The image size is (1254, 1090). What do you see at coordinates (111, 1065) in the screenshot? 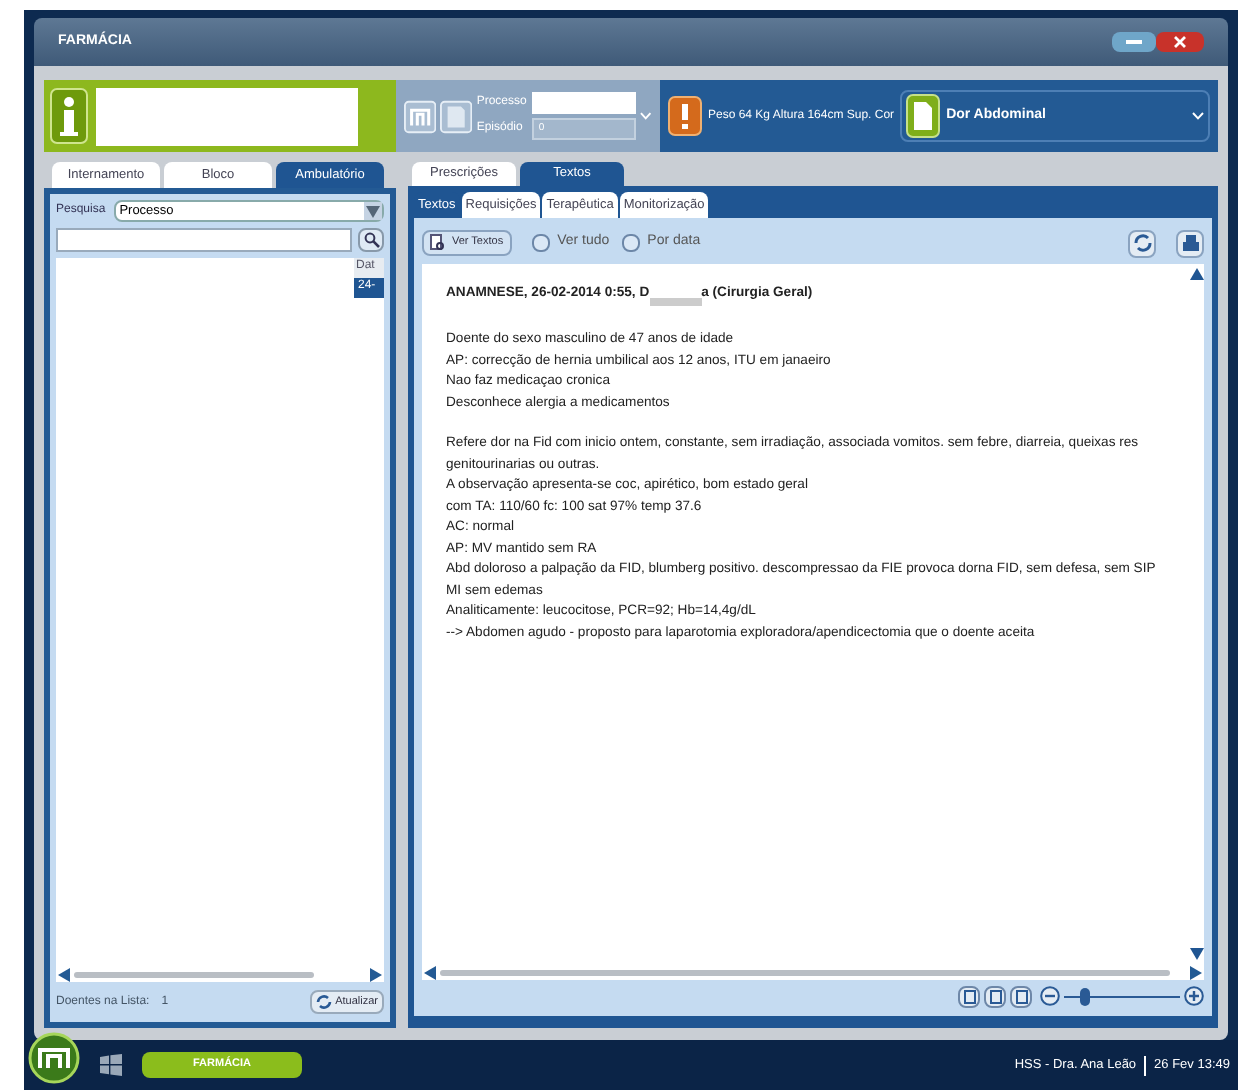
I see `windows-icon` at bounding box center [111, 1065].